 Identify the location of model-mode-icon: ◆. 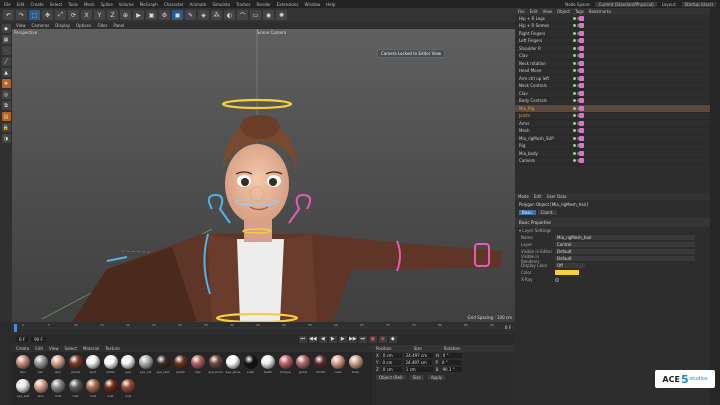
(6, 28).